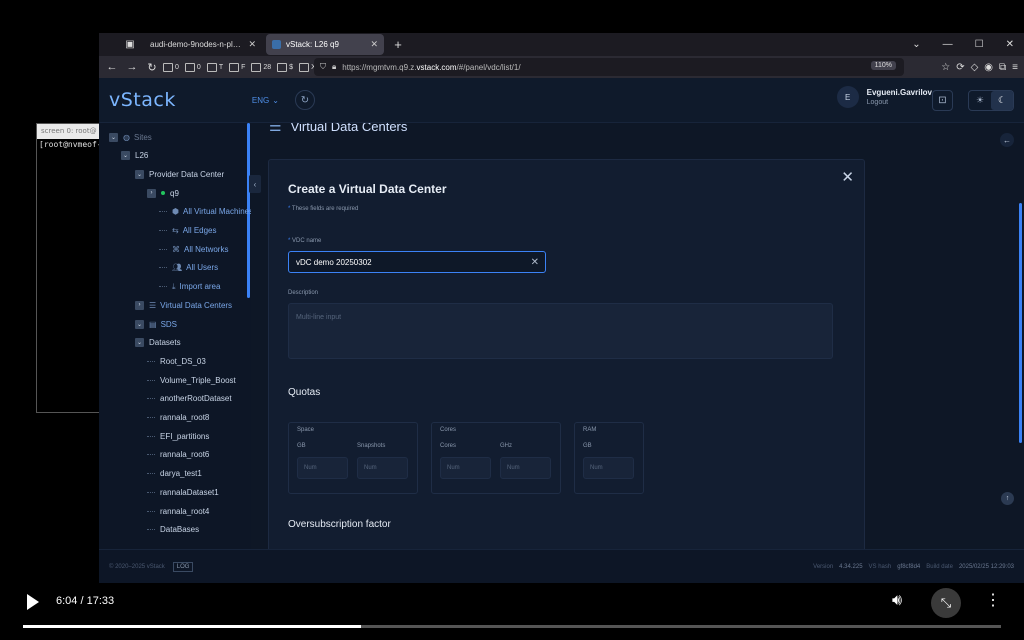 The image size is (1024, 640). What do you see at coordinates (1015, 67) in the screenshot?
I see `menu-icon: ≡` at bounding box center [1015, 67].